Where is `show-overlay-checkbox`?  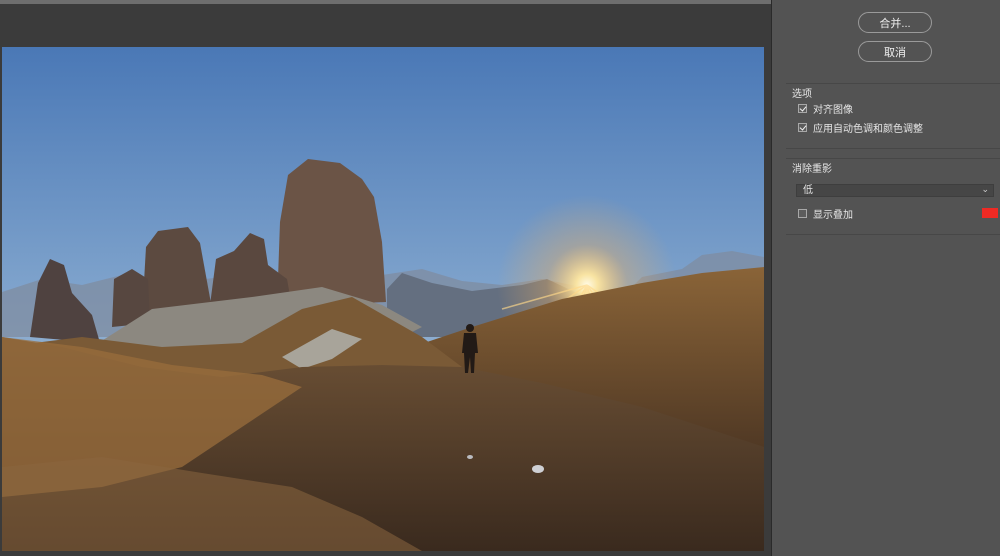
show-overlay-checkbox is located at coordinates (802, 213).